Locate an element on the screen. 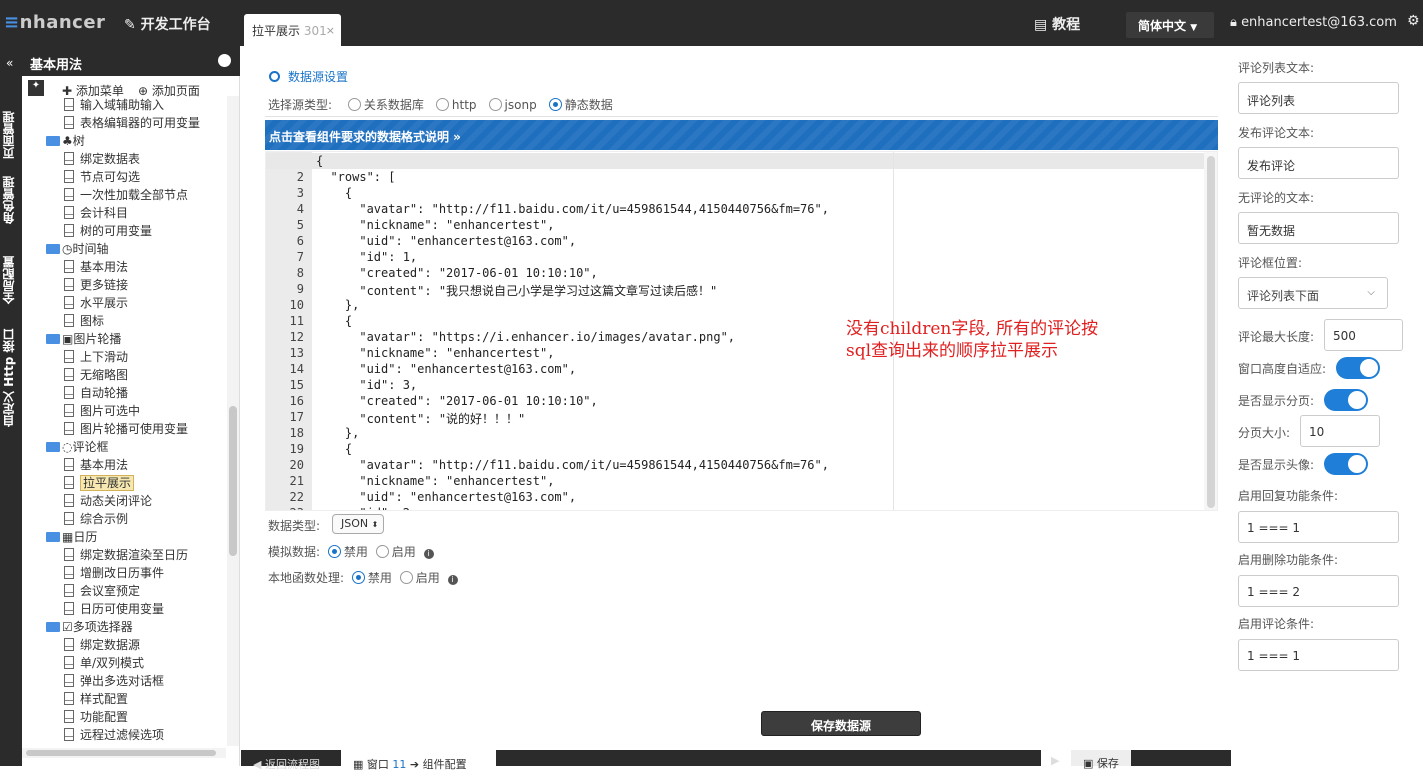 Image resolution: width=1423 pixels, height=772 pixels. vnav-item-global-config: 全局配置 is located at coordinates (11, 280).